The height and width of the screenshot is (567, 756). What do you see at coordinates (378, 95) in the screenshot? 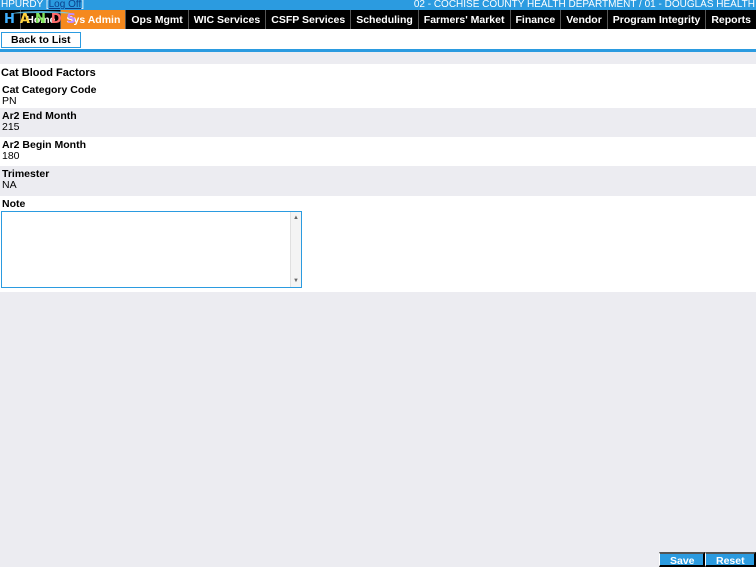
I see `field-cat-category-code: Cat Category Code PN` at bounding box center [378, 95].